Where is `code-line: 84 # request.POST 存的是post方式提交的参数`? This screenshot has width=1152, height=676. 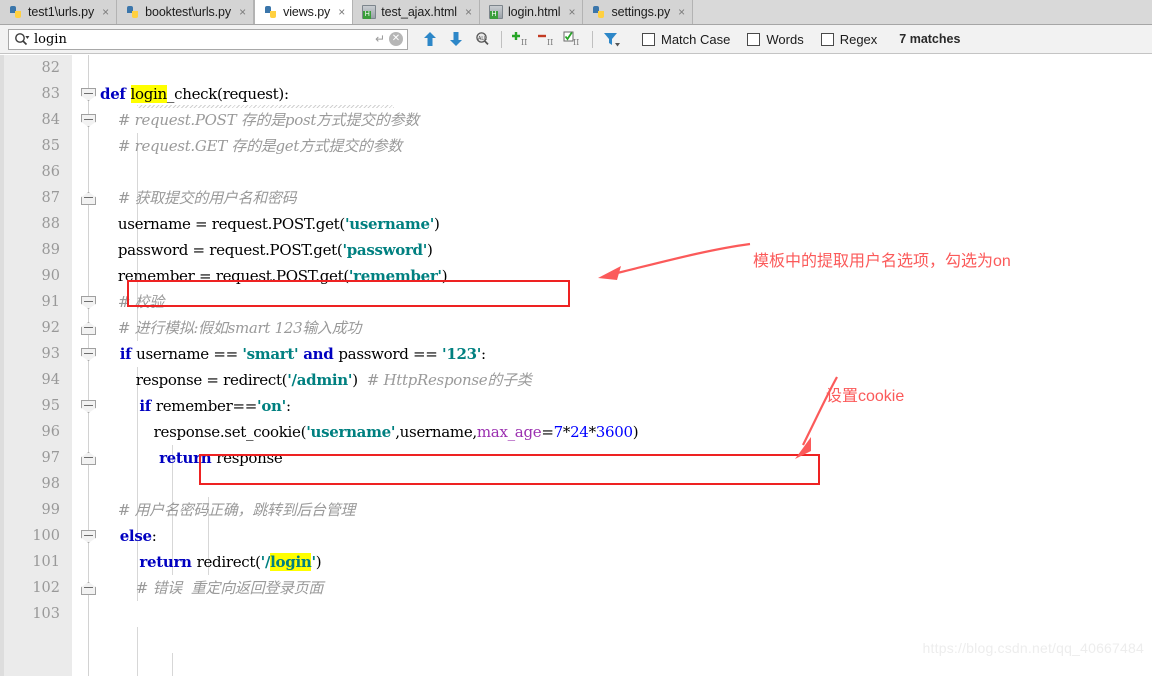 code-line: 84 # request.POST 存的是post方式提交的参数 is located at coordinates (576, 120).